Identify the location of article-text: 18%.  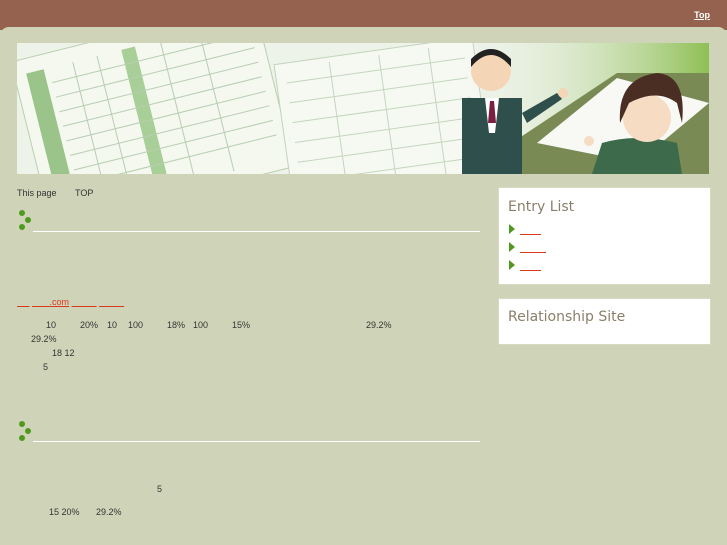
(176, 325).